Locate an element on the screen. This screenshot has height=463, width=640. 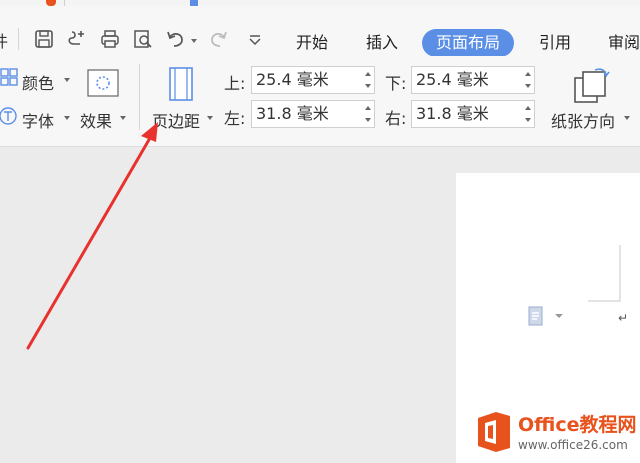
office-logo-icon is located at coordinates (494, 432).